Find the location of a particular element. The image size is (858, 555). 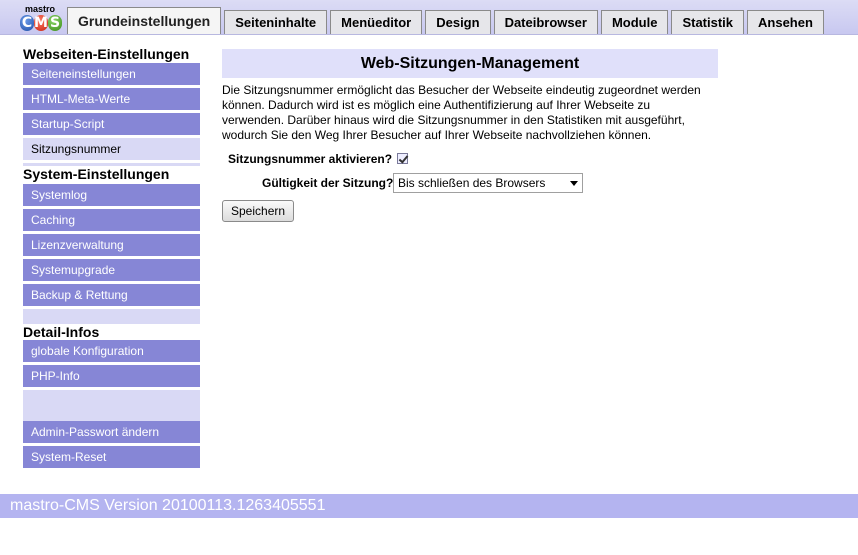

tab-seiteninhalte: Seiteninhalte is located at coordinates (276, 22).